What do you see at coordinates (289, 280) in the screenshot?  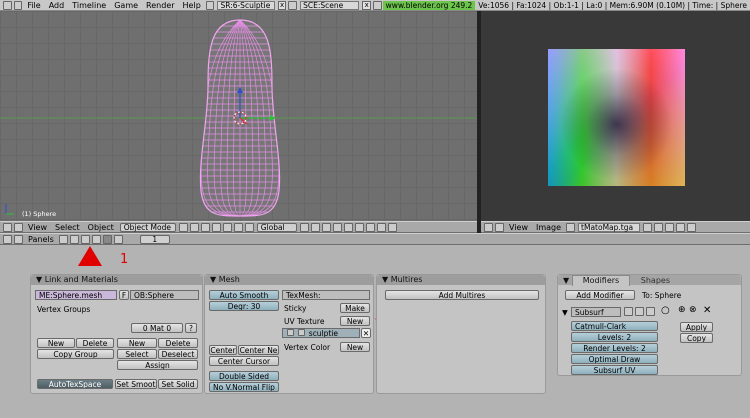 I see `mesh-title: ▼ Mesh` at bounding box center [289, 280].